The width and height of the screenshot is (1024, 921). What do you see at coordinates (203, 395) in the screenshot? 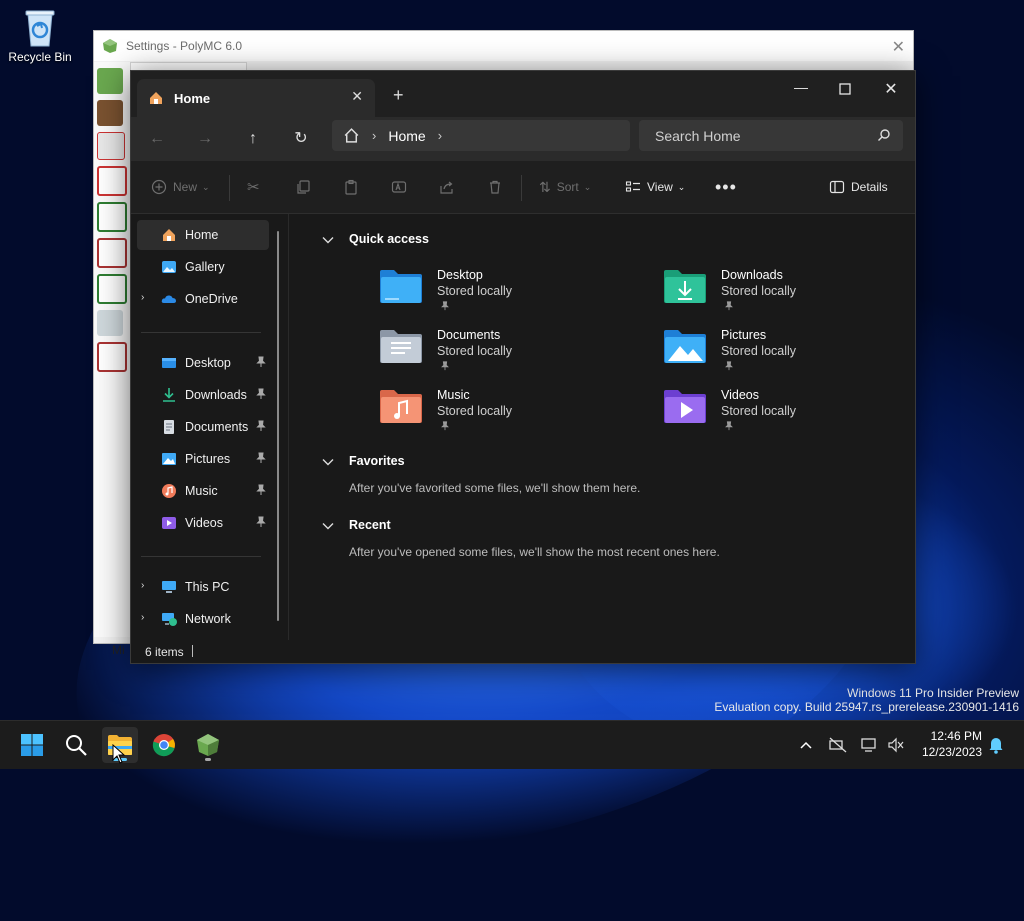
I see `nav-item-downloads: Downloads` at bounding box center [203, 395].